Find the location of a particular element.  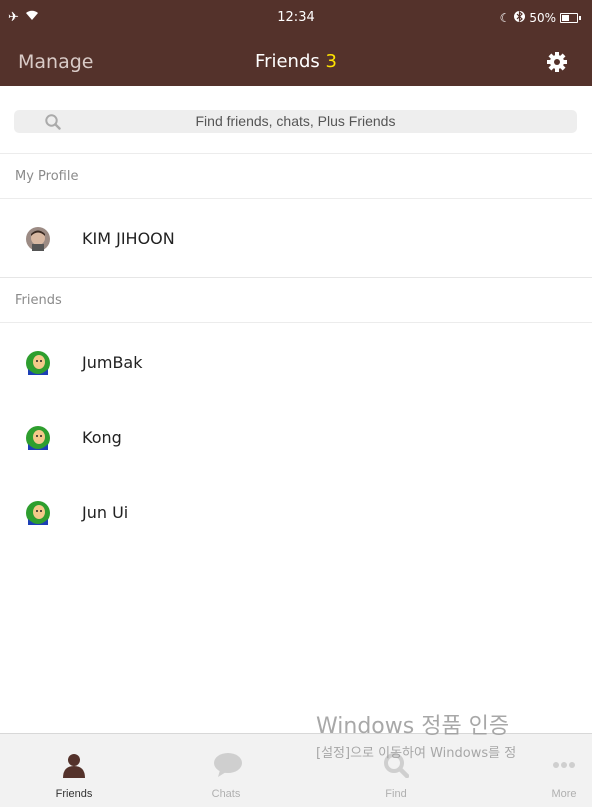

section-header-friends: Friends is located at coordinates (296, 300).